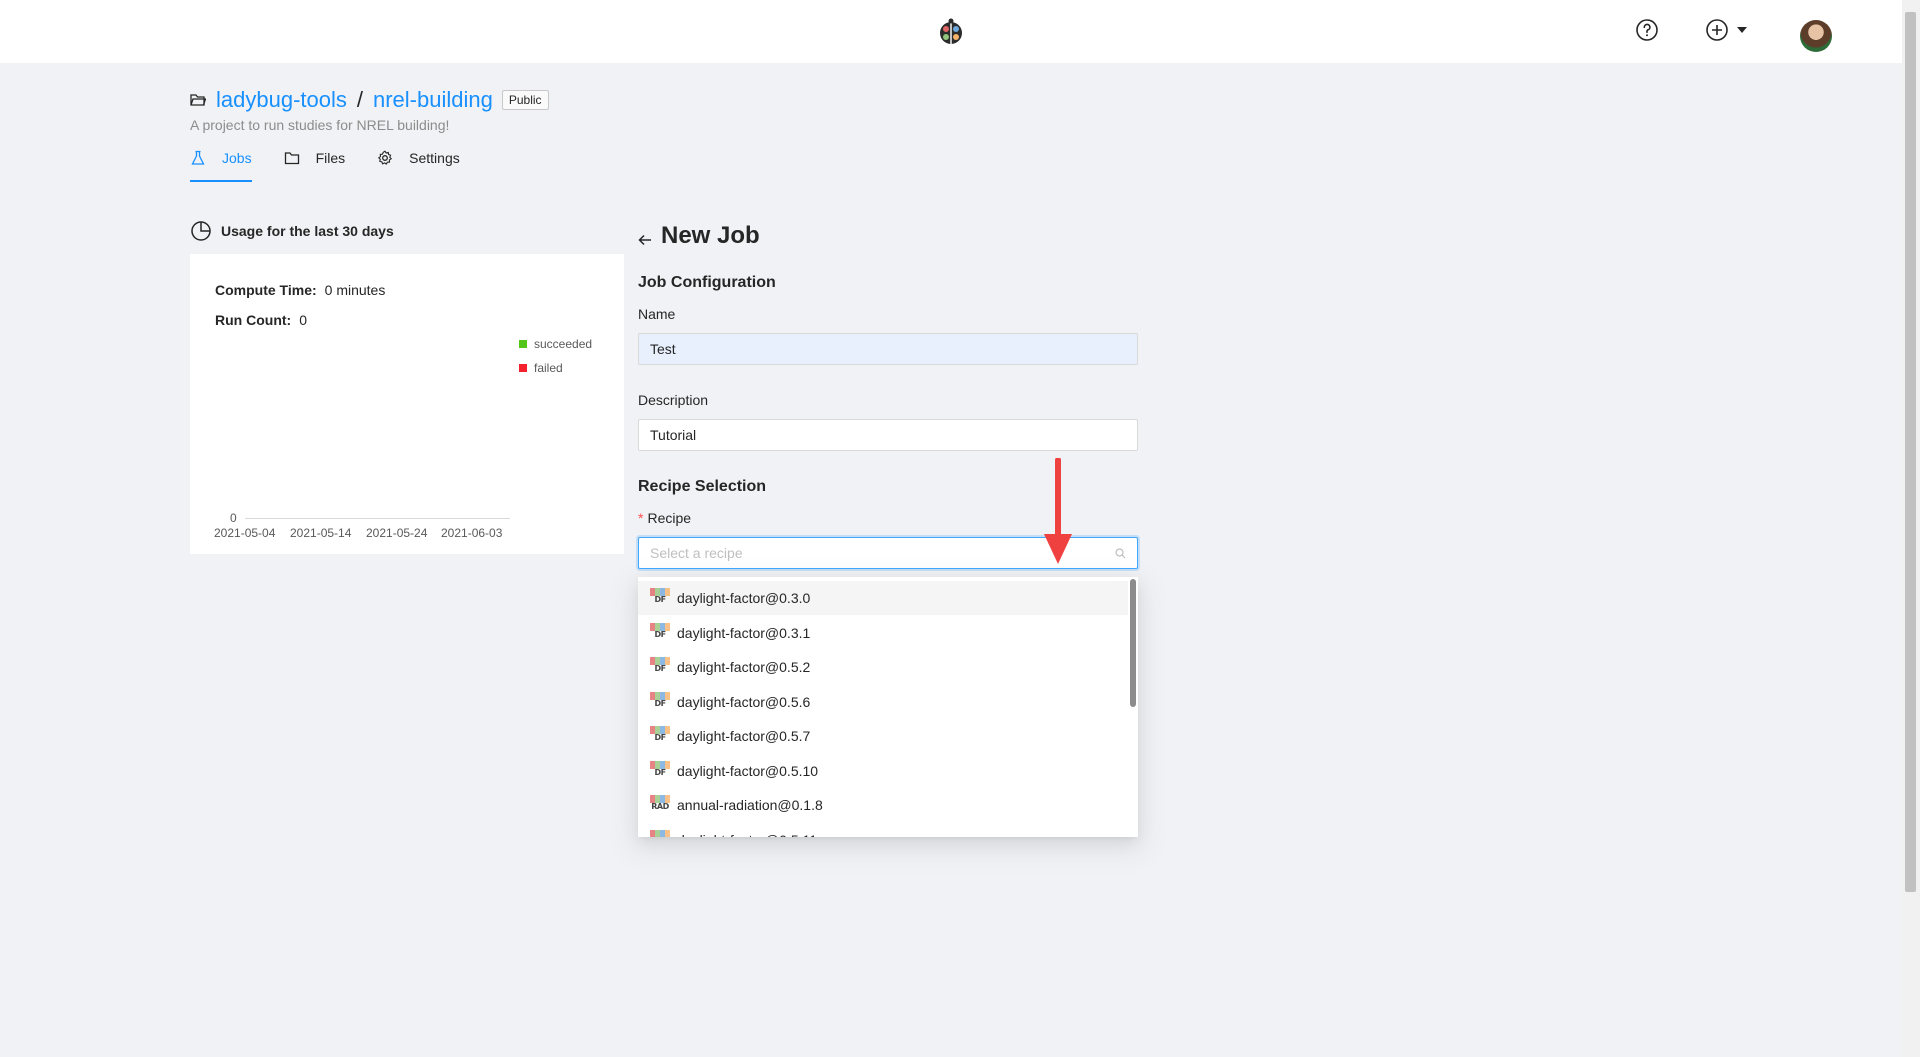 The image size is (1920, 1057). What do you see at coordinates (673, 400) in the screenshot?
I see `description-label: Description` at bounding box center [673, 400].